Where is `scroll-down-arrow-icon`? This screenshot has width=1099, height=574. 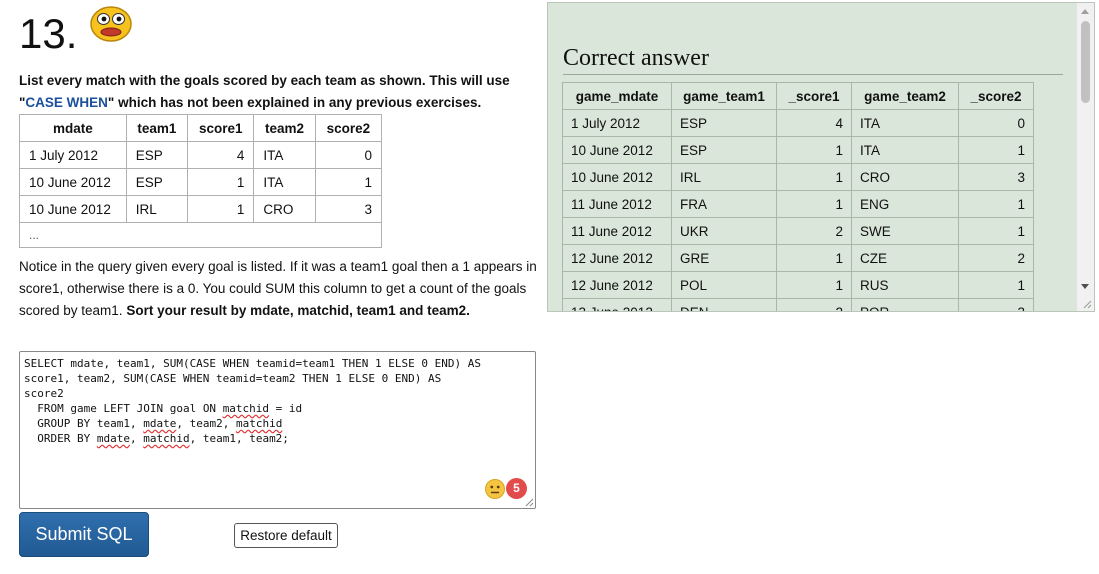 scroll-down-arrow-icon is located at coordinates (1085, 286).